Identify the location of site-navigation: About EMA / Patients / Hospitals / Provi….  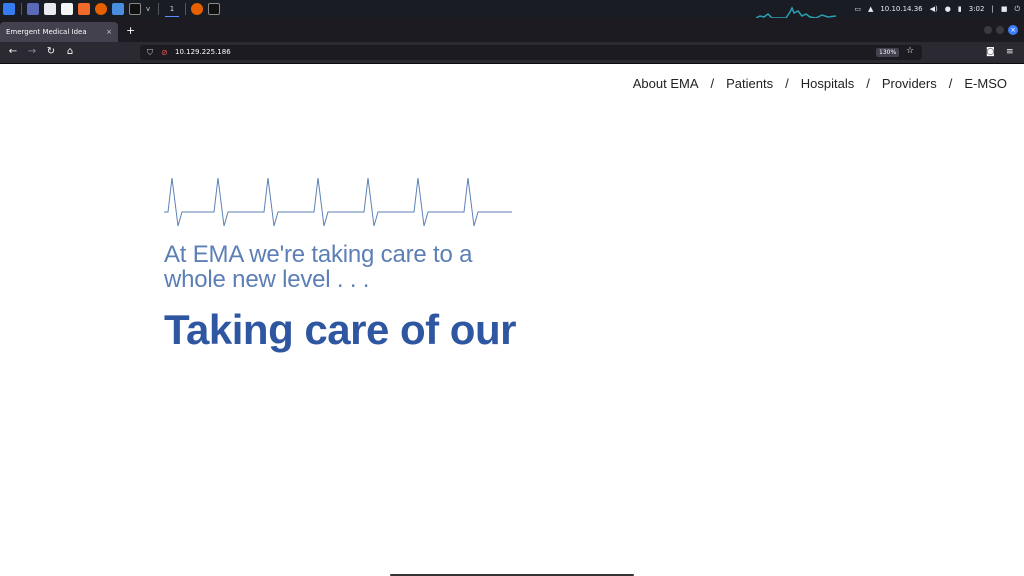
(820, 83).